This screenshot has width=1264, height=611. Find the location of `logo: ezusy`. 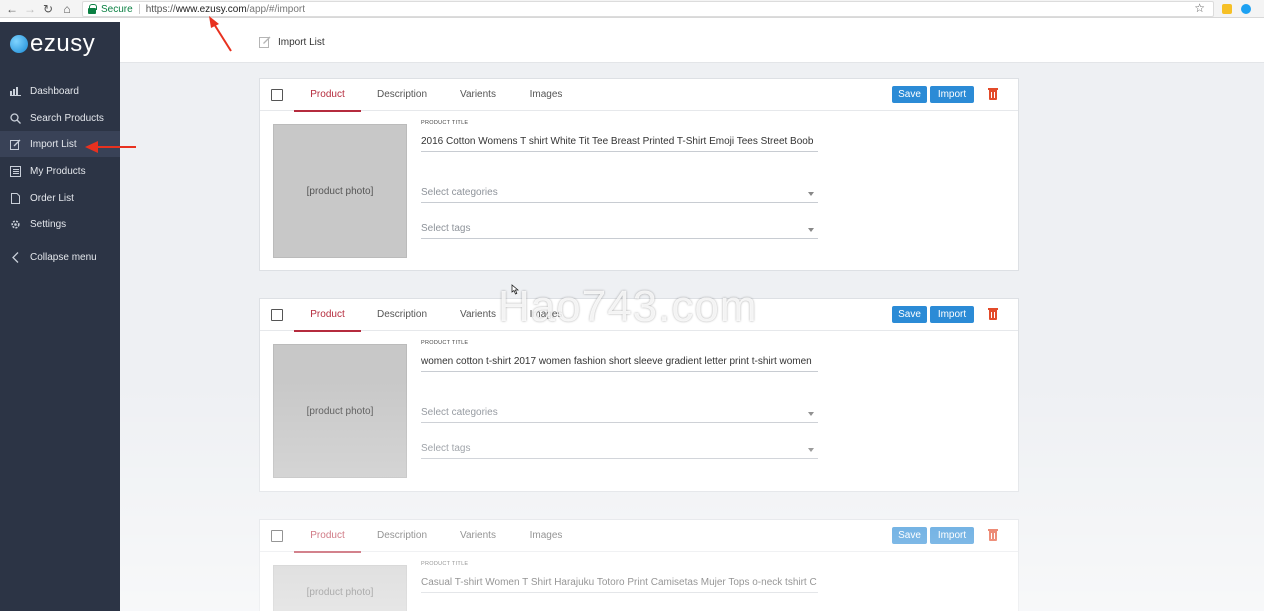

logo: ezusy is located at coordinates (52, 44).